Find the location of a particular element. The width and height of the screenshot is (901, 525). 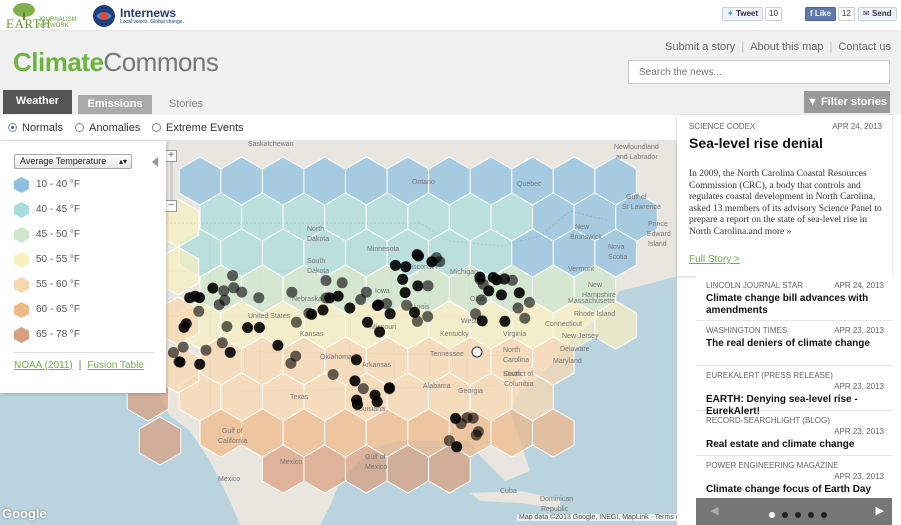

pager-prev-icon: ◀ is located at coordinates (714, 510).